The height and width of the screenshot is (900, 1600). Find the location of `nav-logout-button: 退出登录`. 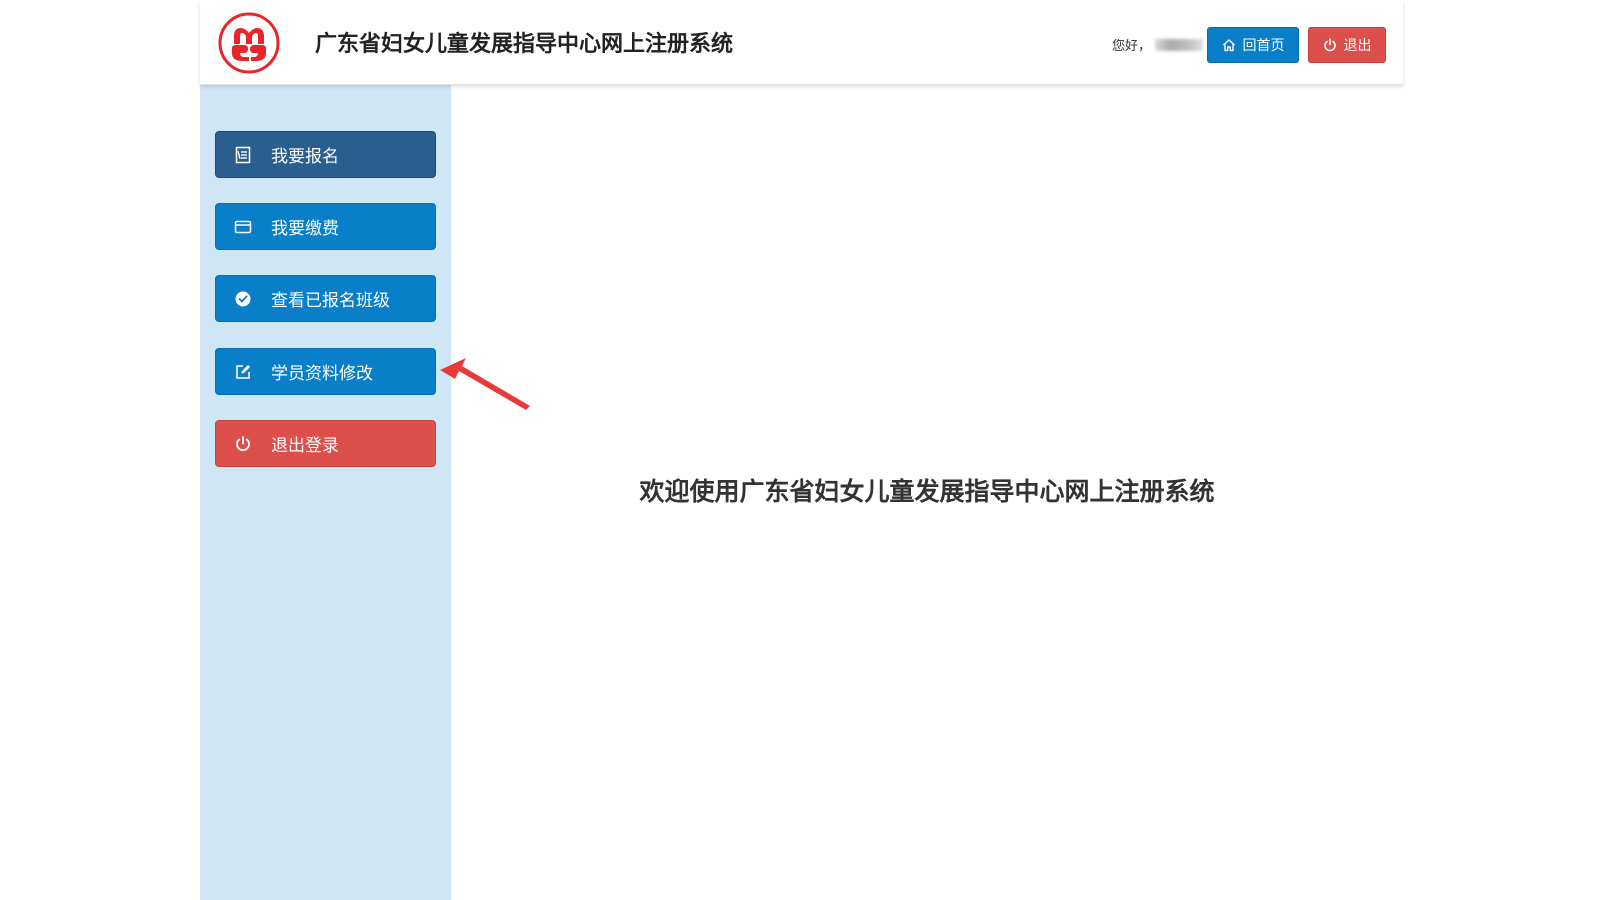

nav-logout-button: 退出登录 is located at coordinates (325, 443).